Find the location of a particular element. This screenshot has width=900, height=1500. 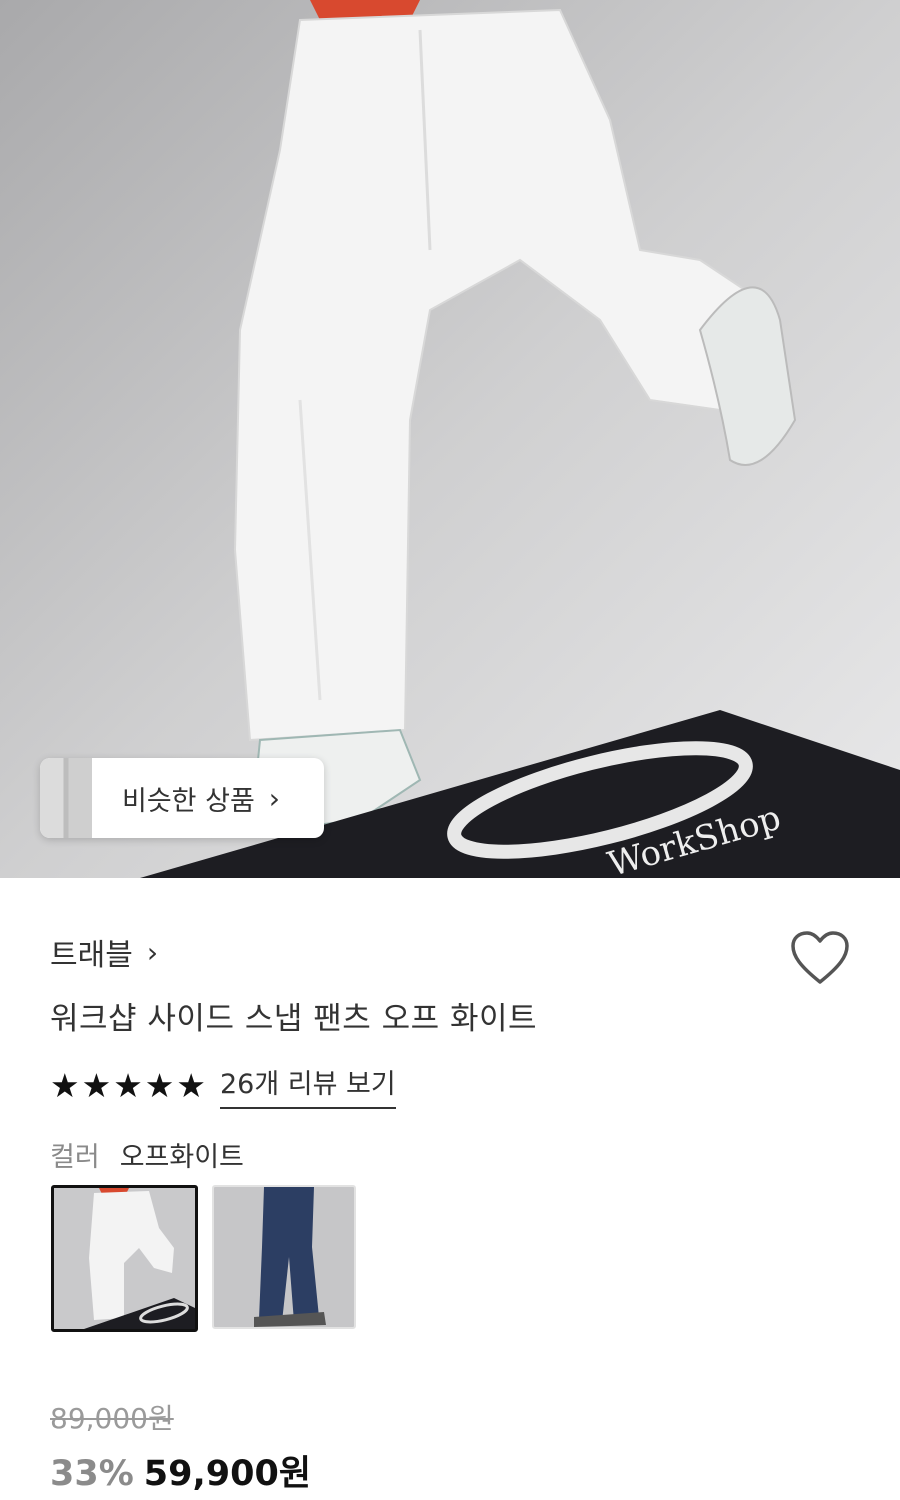

brand-link: 트래블 › is located at coordinates (104, 952).